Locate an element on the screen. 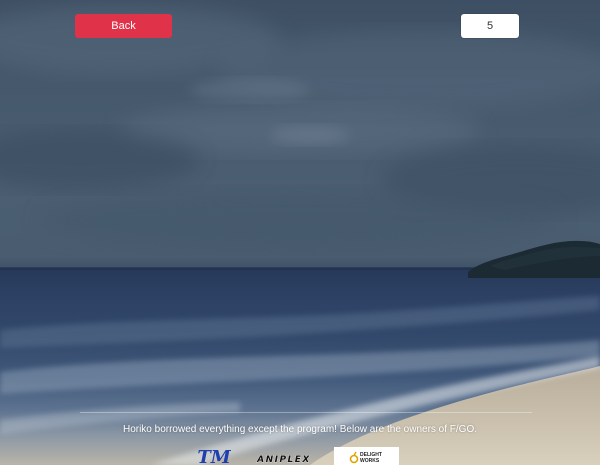 This screenshot has width=600, height=465. aniplex-logo: ANIPLEX is located at coordinates (283, 460).